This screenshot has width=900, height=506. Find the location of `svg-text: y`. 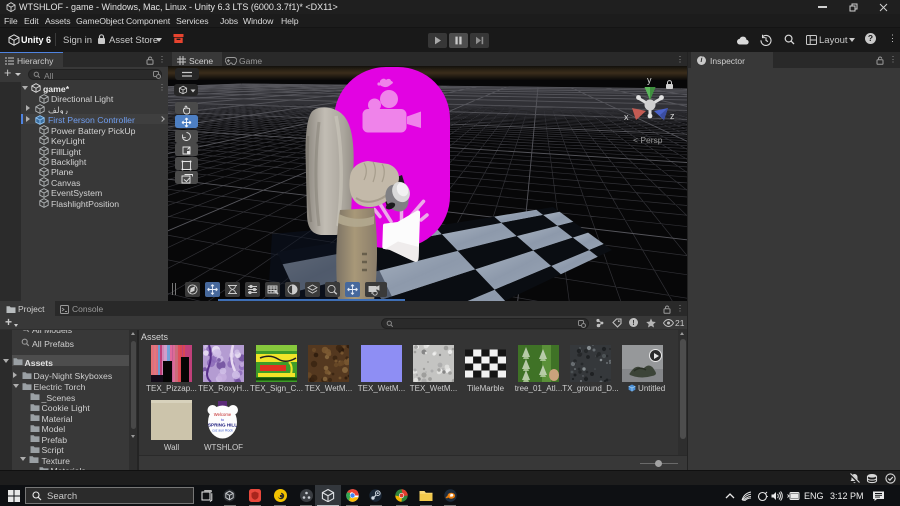

svg-text: y is located at coordinates (649, 80).